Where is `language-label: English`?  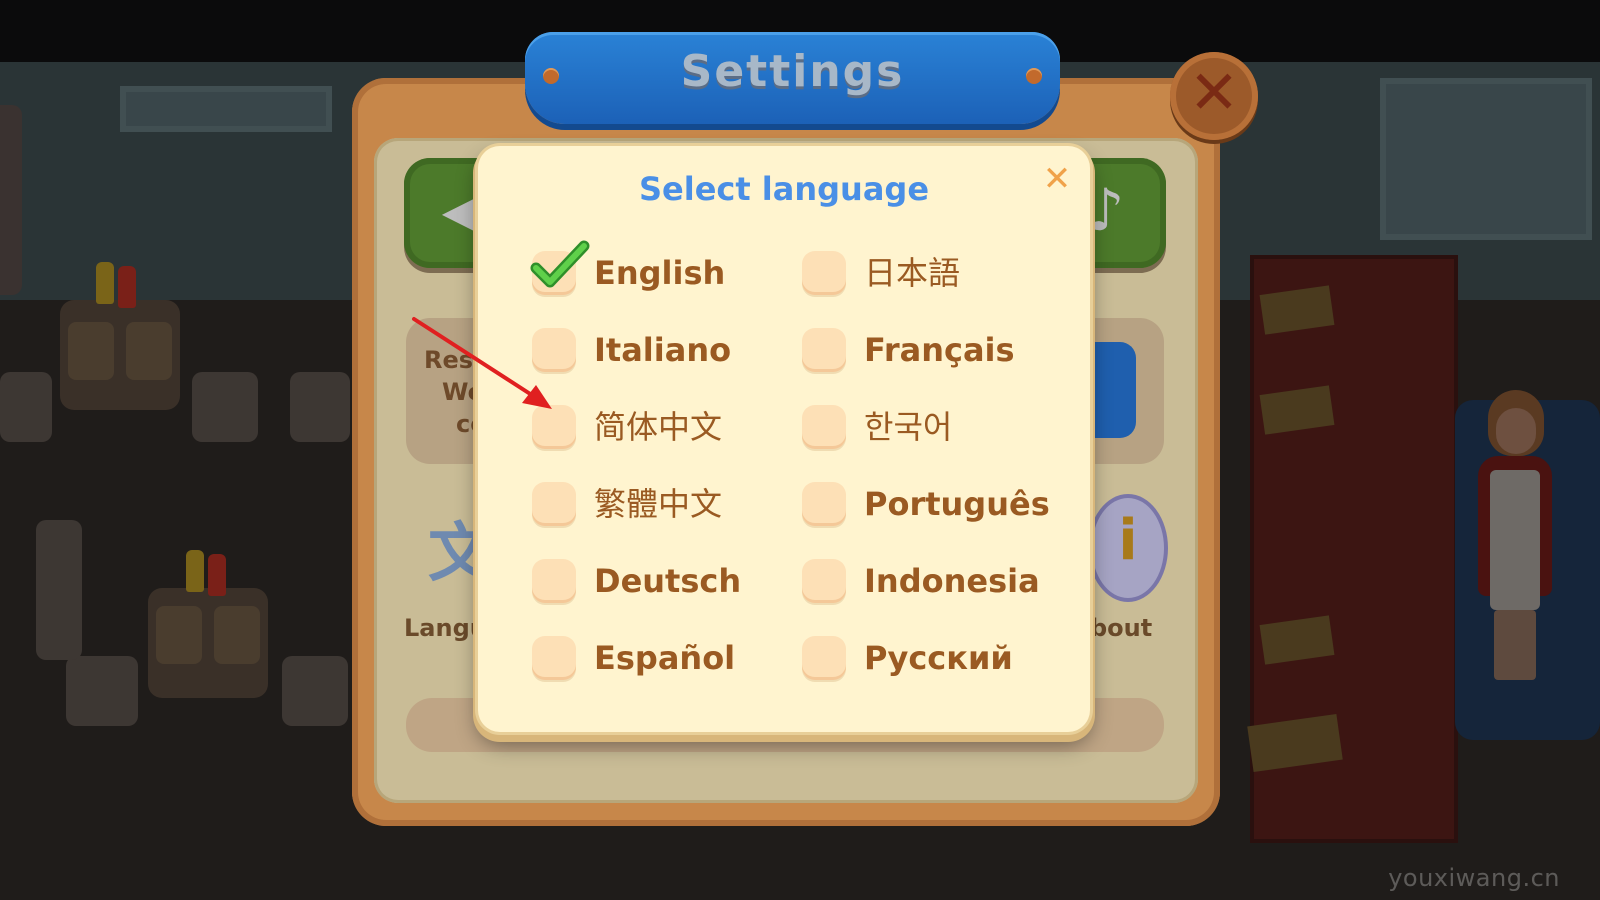
language-label: English is located at coordinates (660, 273).